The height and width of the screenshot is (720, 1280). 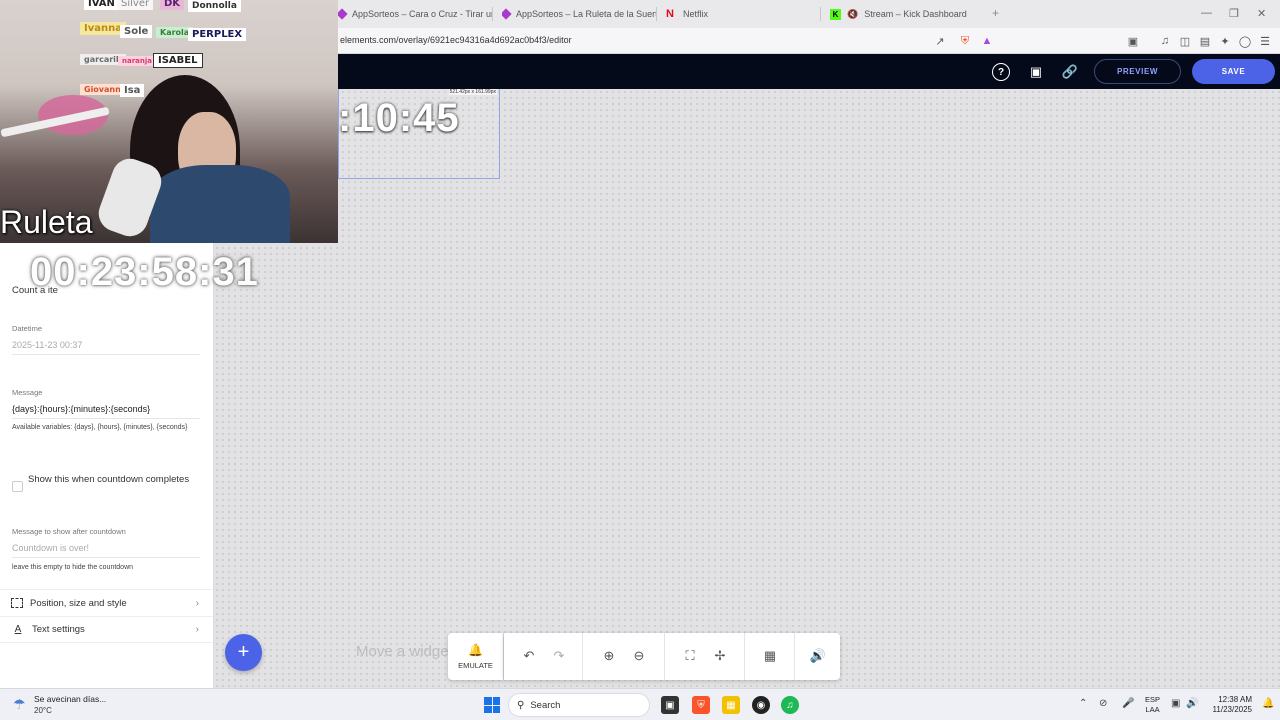 What do you see at coordinates (27, 392) in the screenshot?
I see `message-label: Message` at bounding box center [27, 392].